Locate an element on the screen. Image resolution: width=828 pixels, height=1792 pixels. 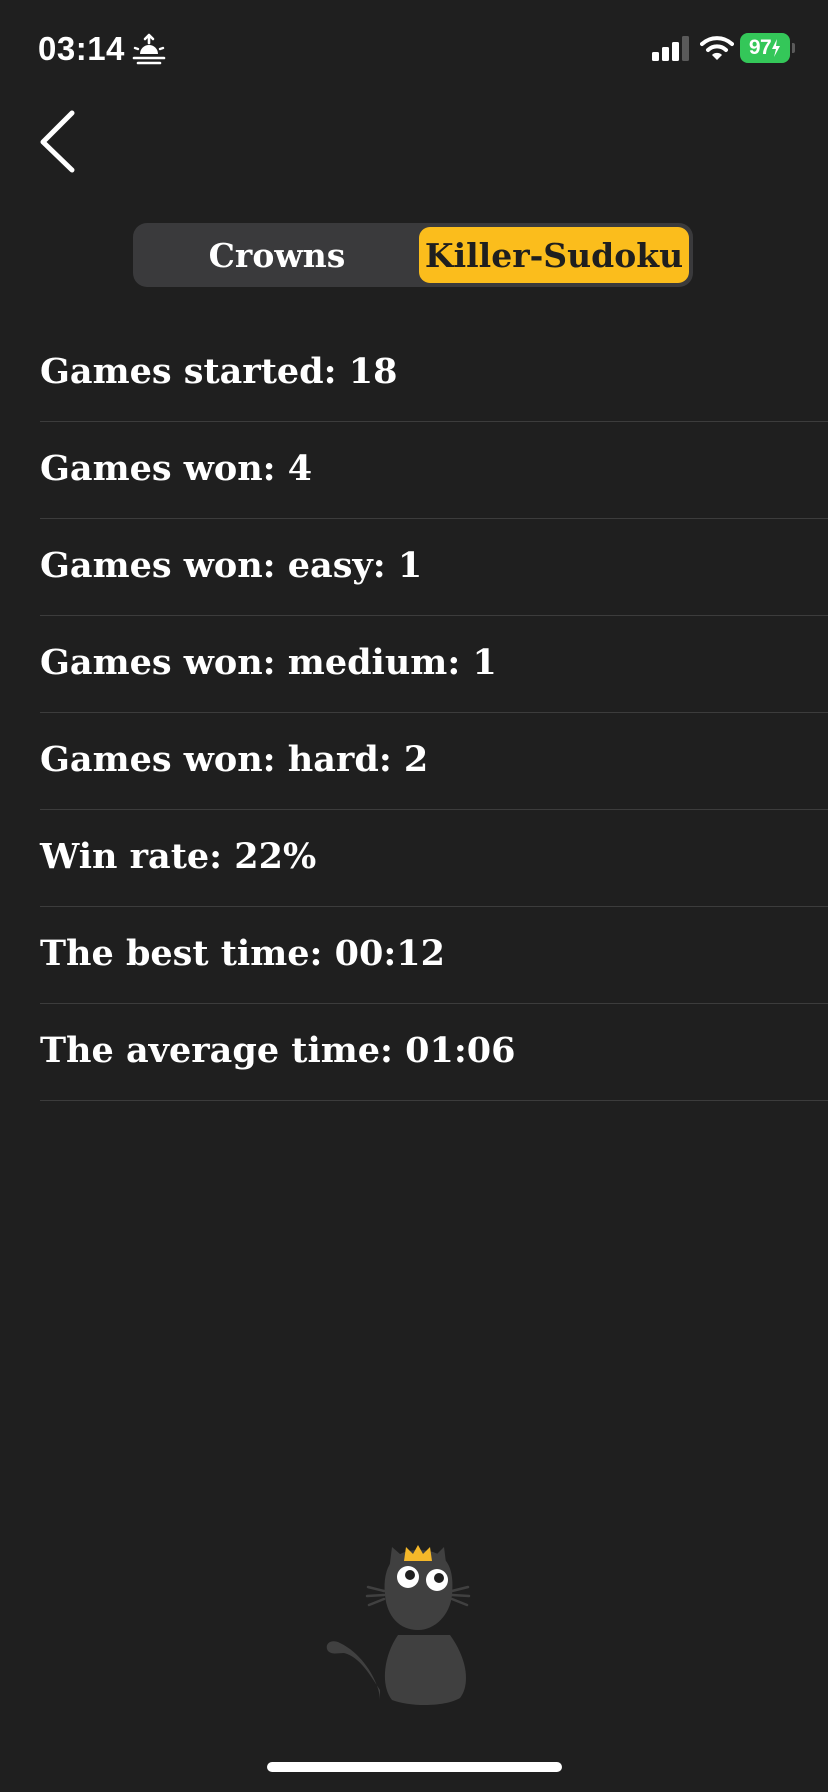
battery-tip is located at coordinates (793, 48).